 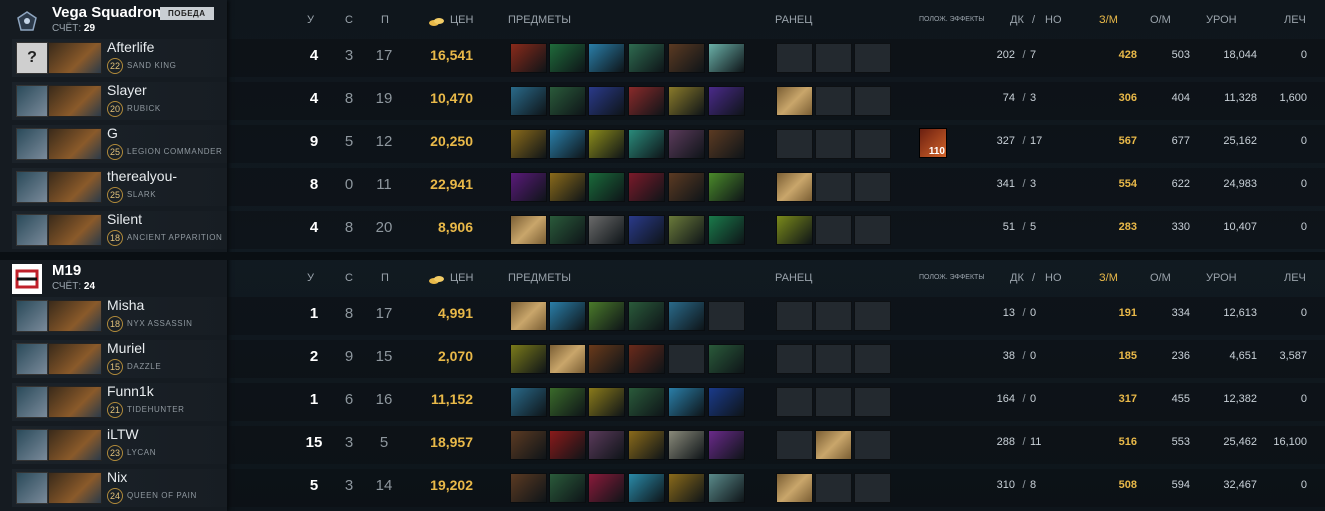 I want to click on player-name: Funn1k, so click(x=130, y=391).